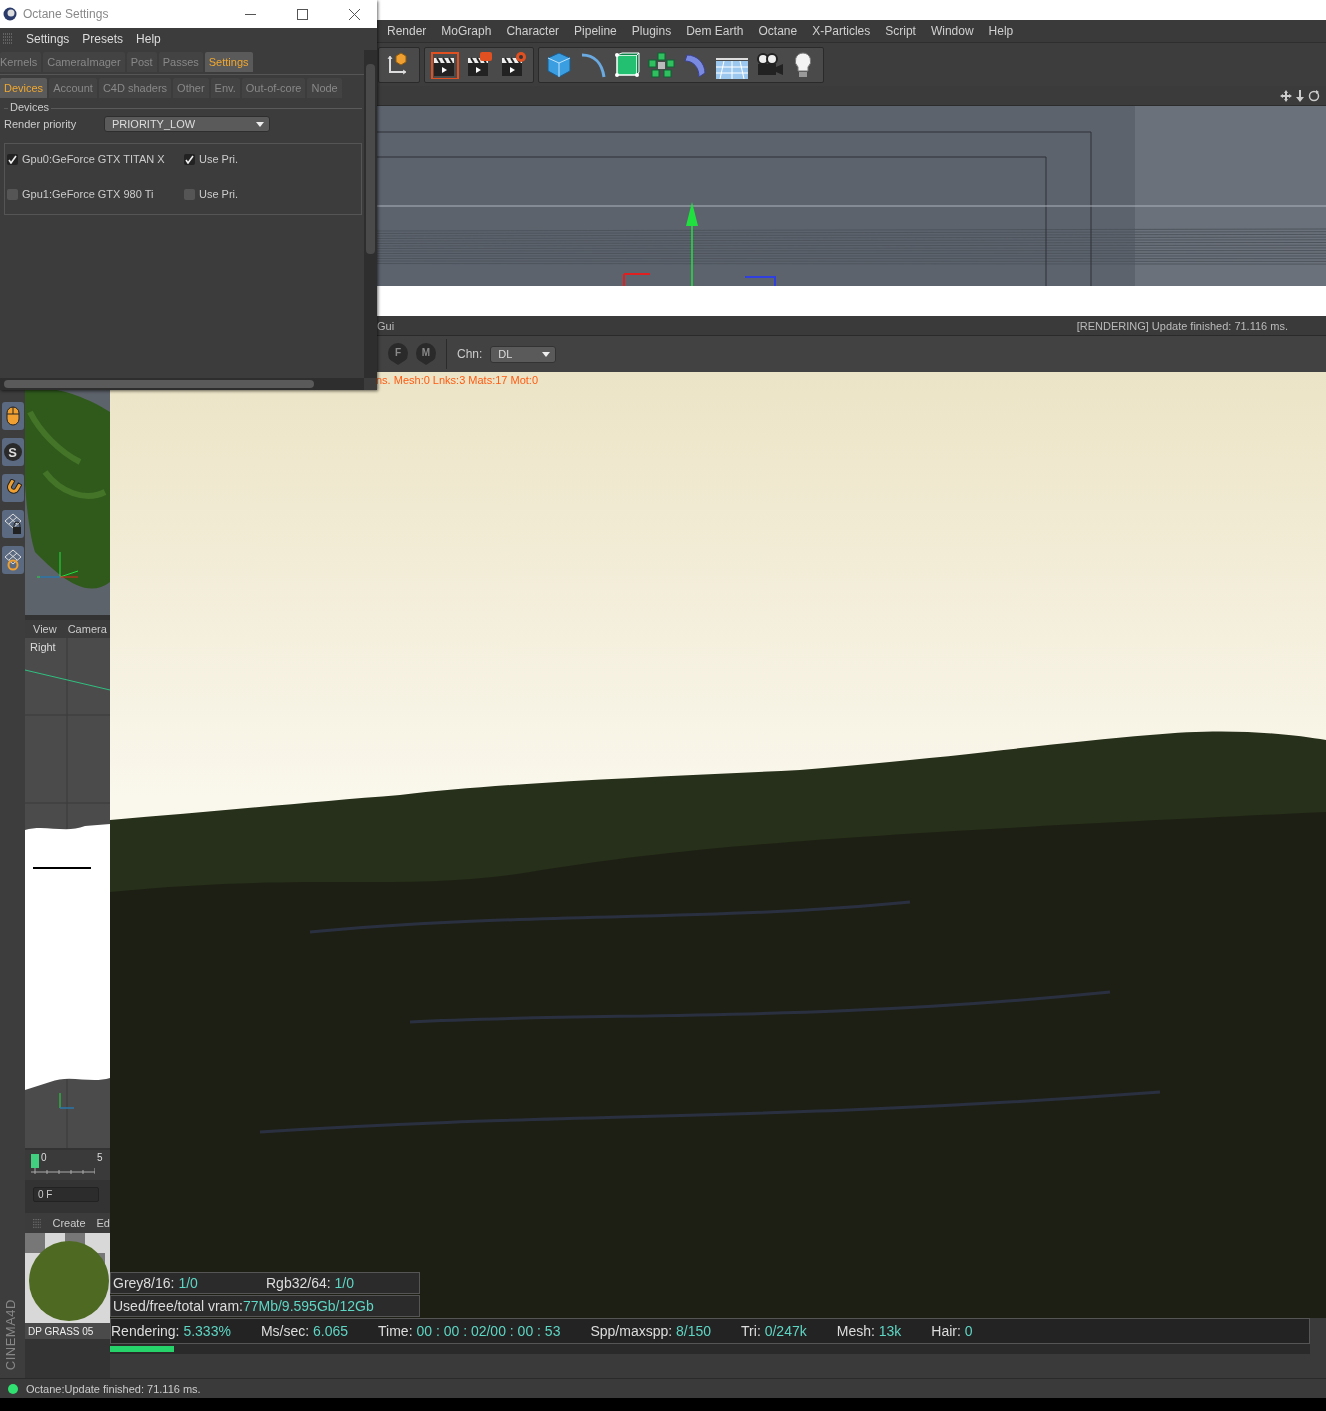 The height and width of the screenshot is (1411, 1326). What do you see at coordinates (12, 452) in the screenshot?
I see `snap-tool-button: S` at bounding box center [12, 452].